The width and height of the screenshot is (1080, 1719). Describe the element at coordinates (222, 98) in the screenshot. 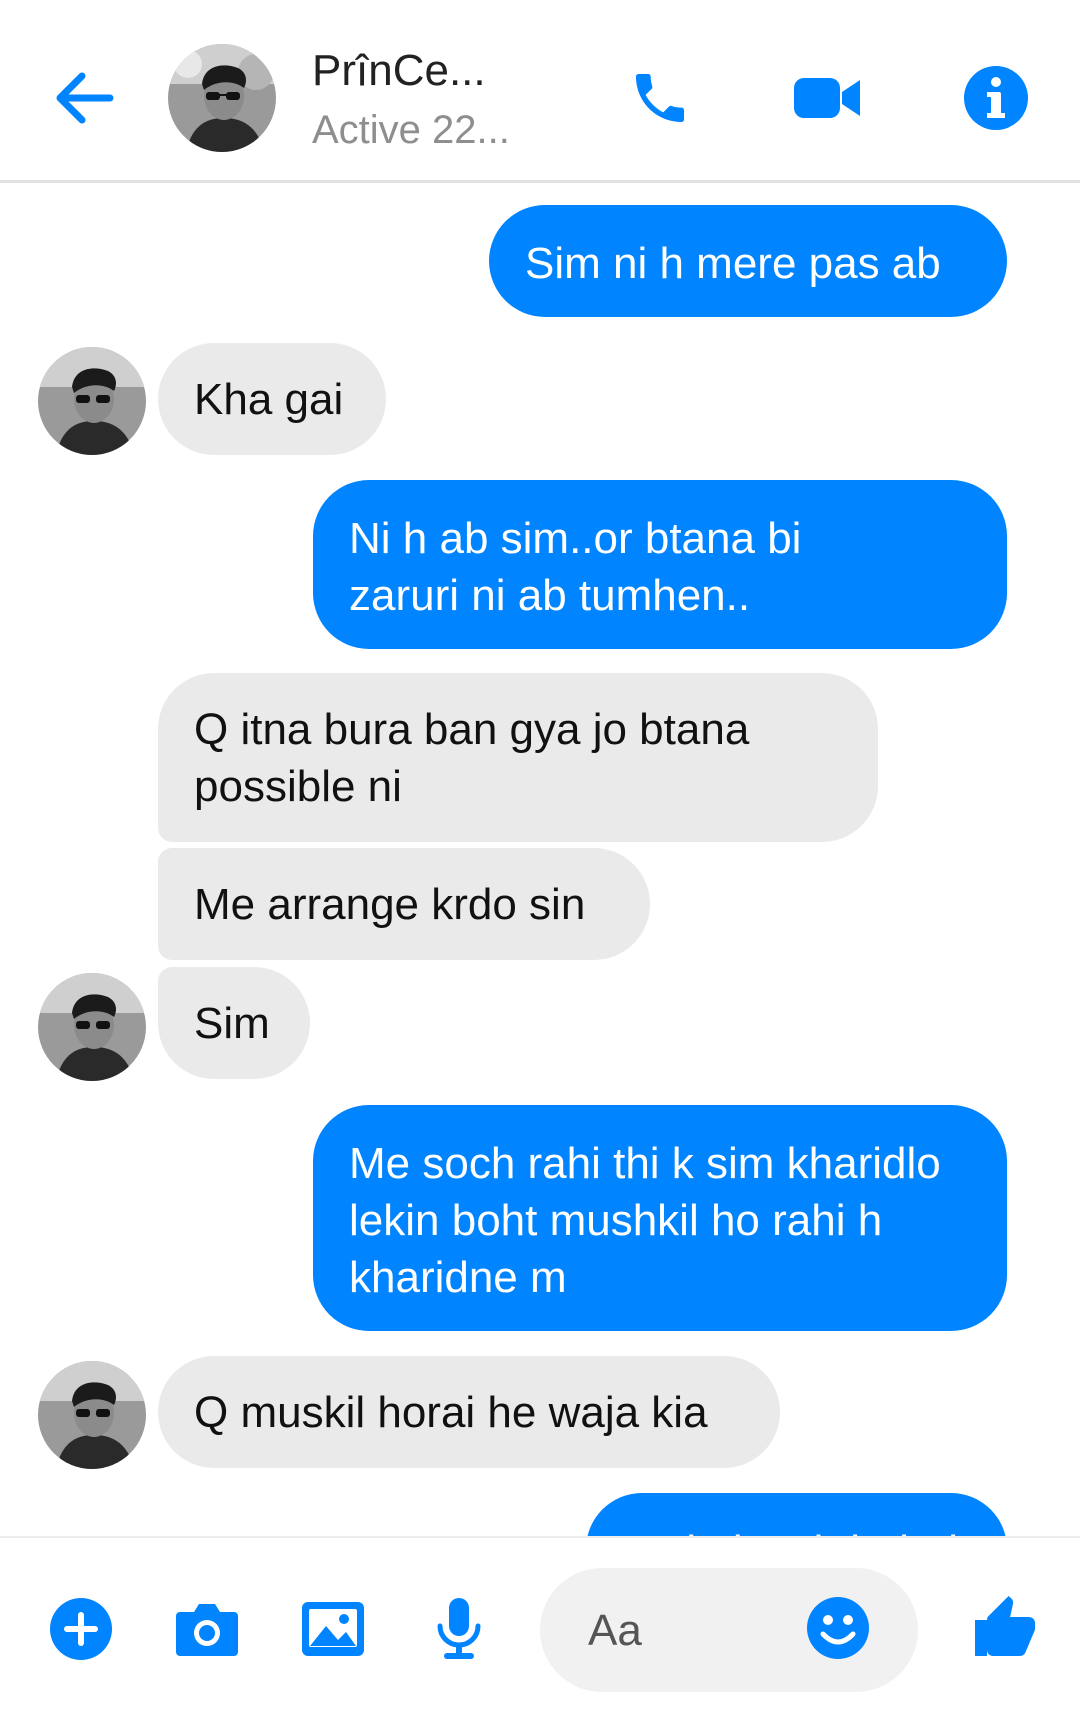

I see `contact-avatar` at that location.